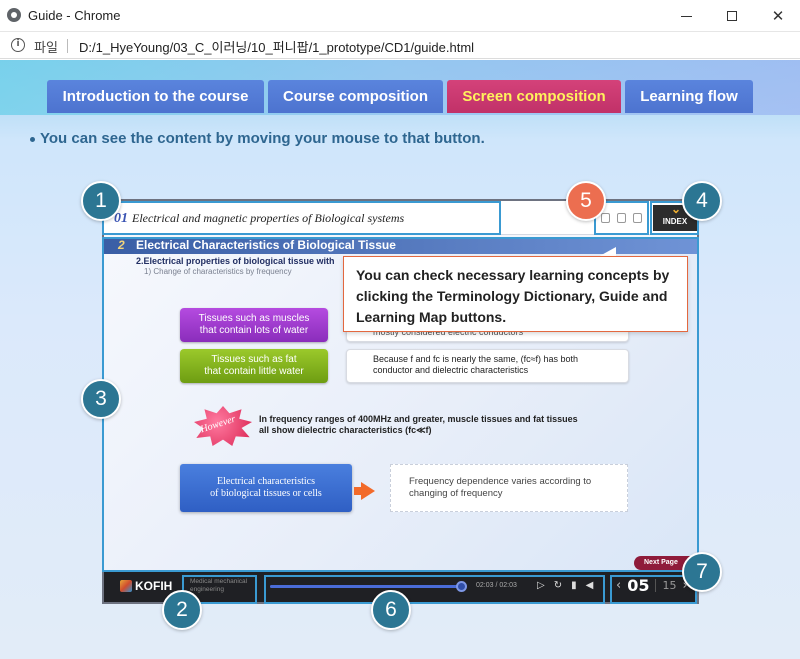  I want to click on header-tools, so click(621, 218).